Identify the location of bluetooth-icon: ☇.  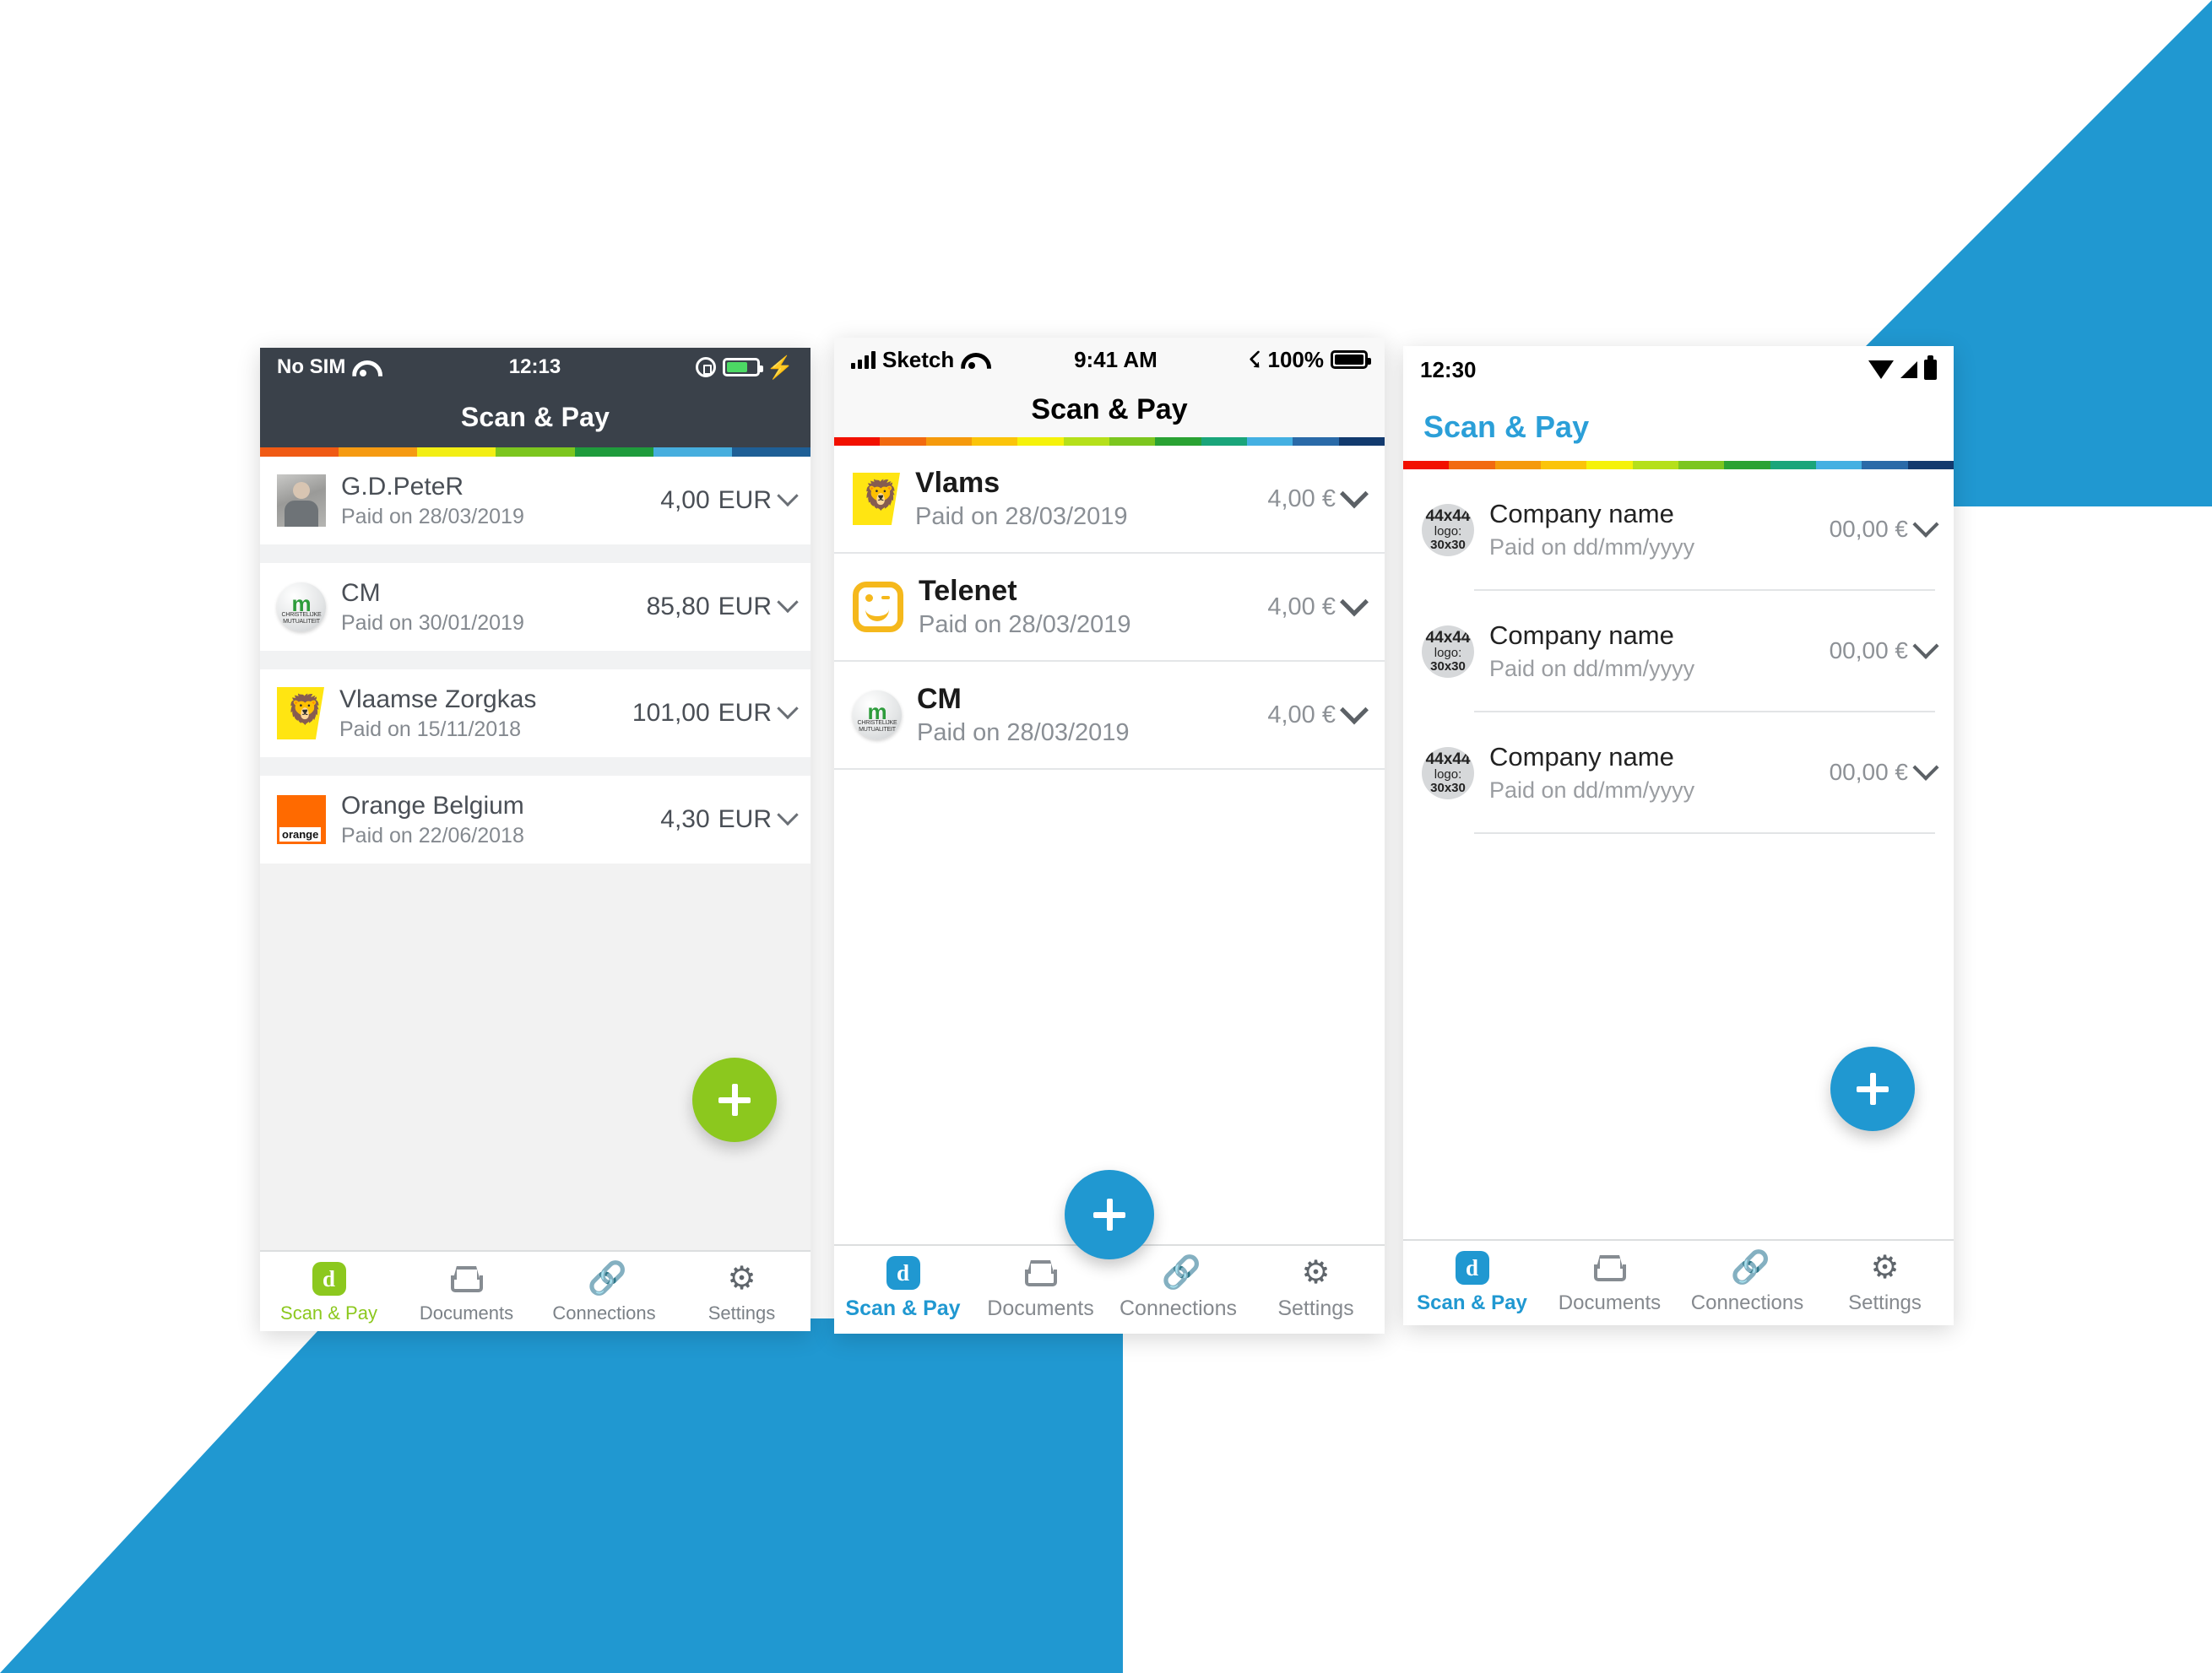
(1254, 359).